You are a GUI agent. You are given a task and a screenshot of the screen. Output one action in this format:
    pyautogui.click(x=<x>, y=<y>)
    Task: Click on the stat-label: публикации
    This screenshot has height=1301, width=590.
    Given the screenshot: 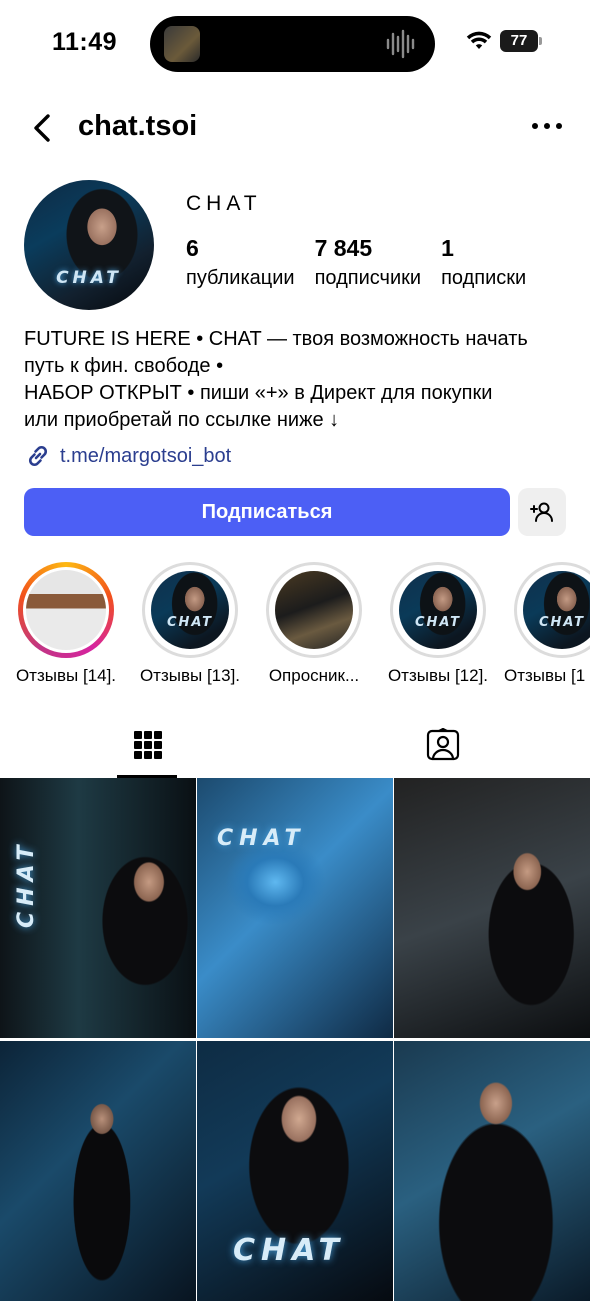 What is the action you would take?
    pyautogui.click(x=240, y=278)
    